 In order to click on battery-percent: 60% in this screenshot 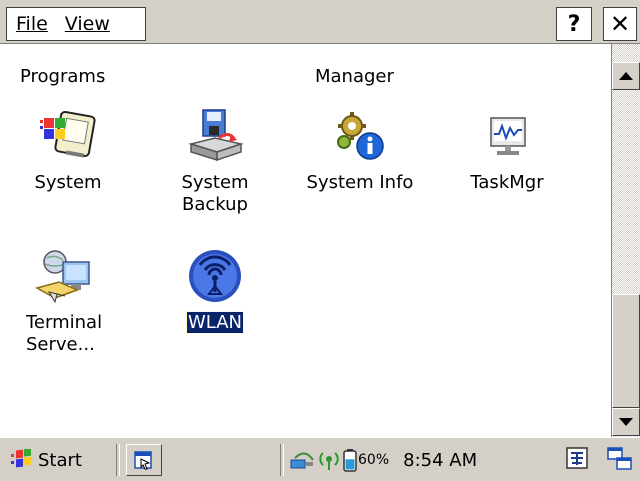, I will do `click(374, 460)`.